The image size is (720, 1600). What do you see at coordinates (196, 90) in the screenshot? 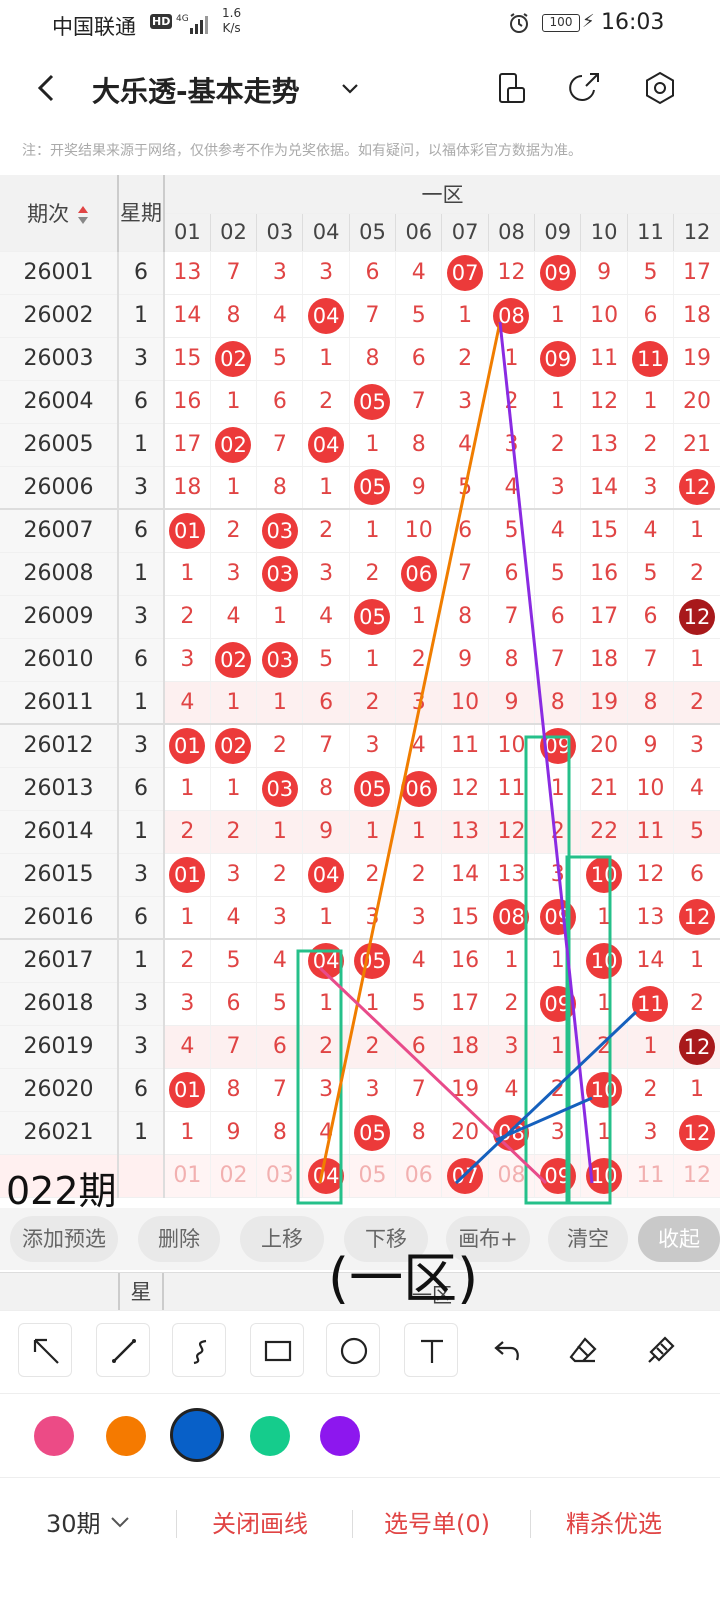
I see `page-title: 大乐透-基本走势` at bounding box center [196, 90].